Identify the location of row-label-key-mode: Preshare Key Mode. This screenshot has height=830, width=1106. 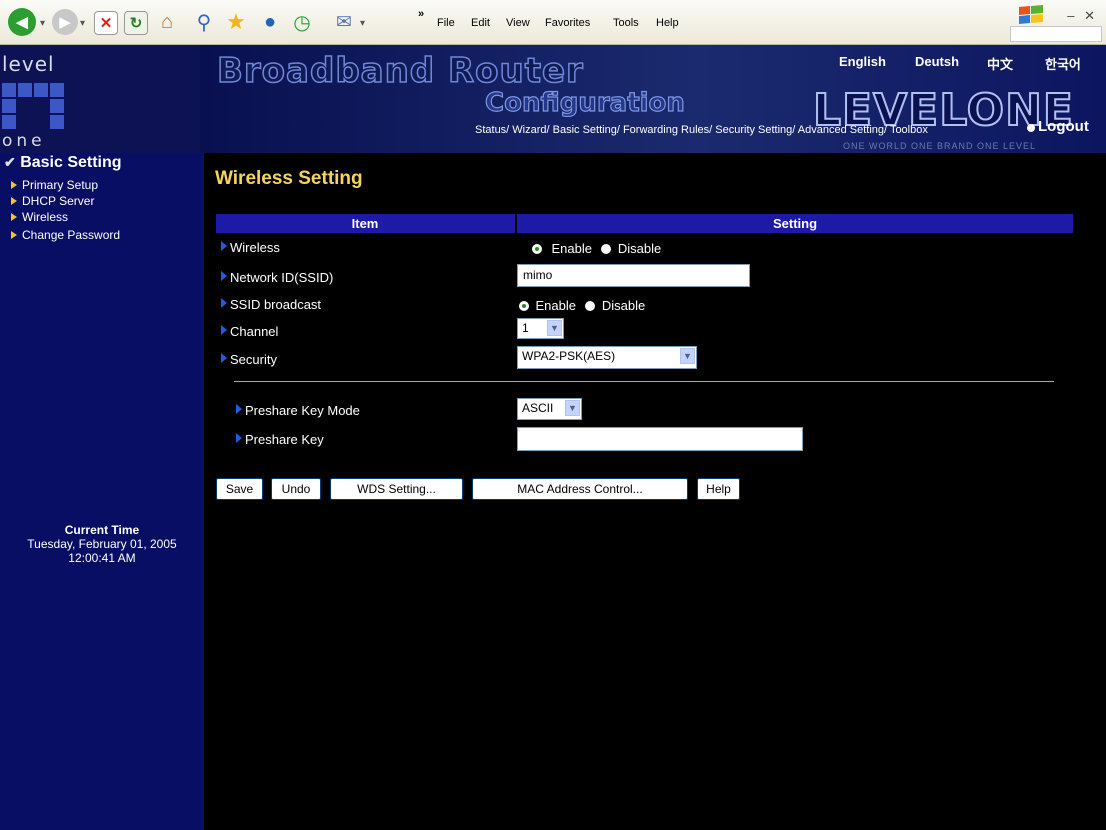
(298, 410).